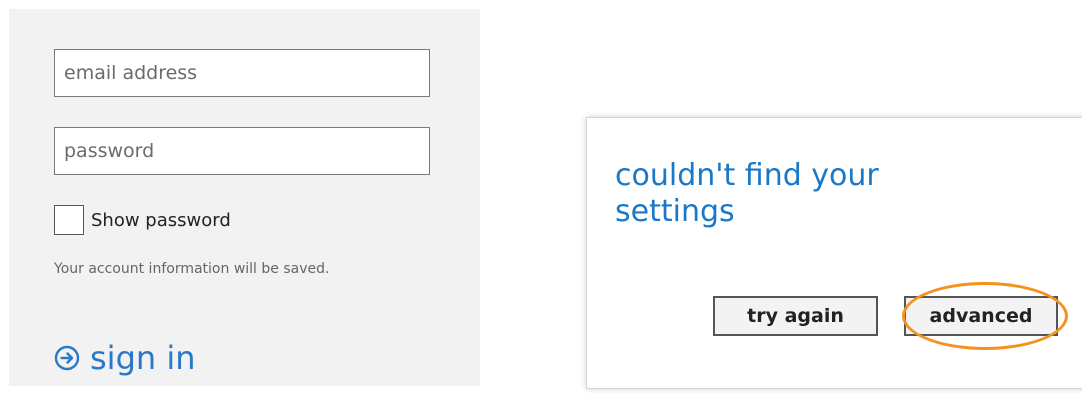 The height and width of the screenshot is (393, 1082). Describe the element at coordinates (67, 358) in the screenshot. I see `circle-arrow-right-icon` at that location.